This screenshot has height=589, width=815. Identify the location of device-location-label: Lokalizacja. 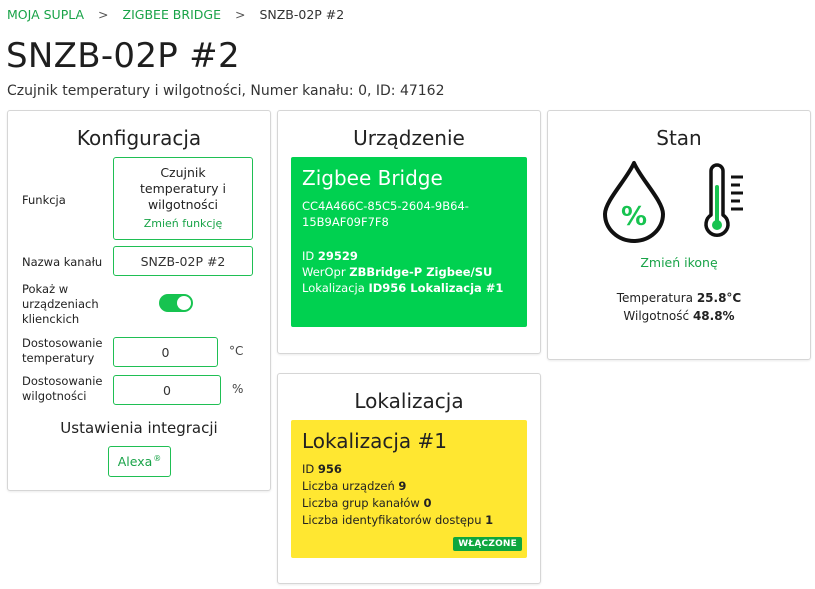
(333, 288).